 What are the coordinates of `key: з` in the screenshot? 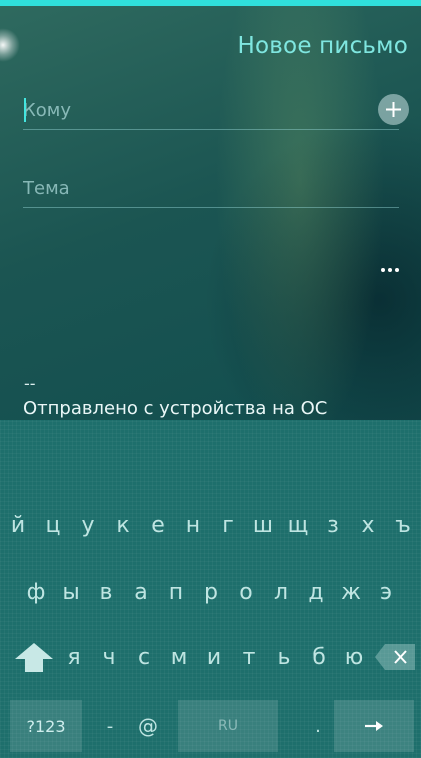 It's located at (333, 525).